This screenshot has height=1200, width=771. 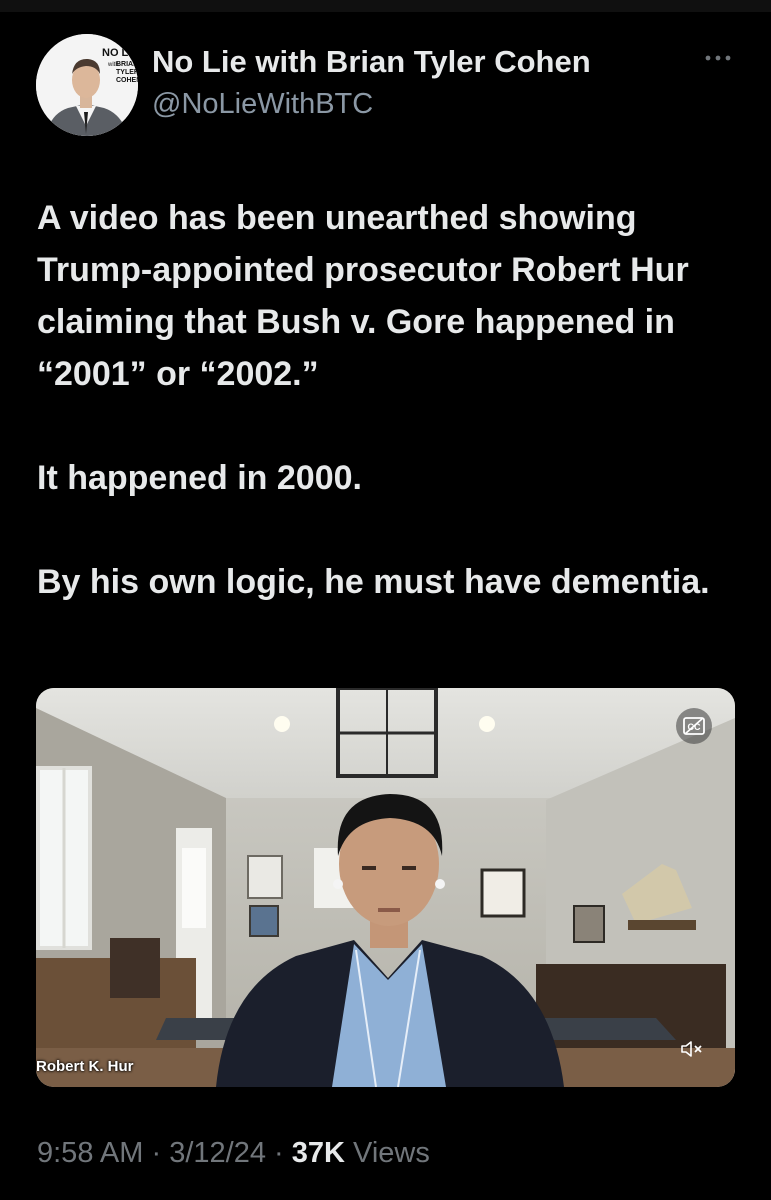 I want to click on tweet-paragraph: By his own logic, he must have dementia., so click(x=373, y=582).